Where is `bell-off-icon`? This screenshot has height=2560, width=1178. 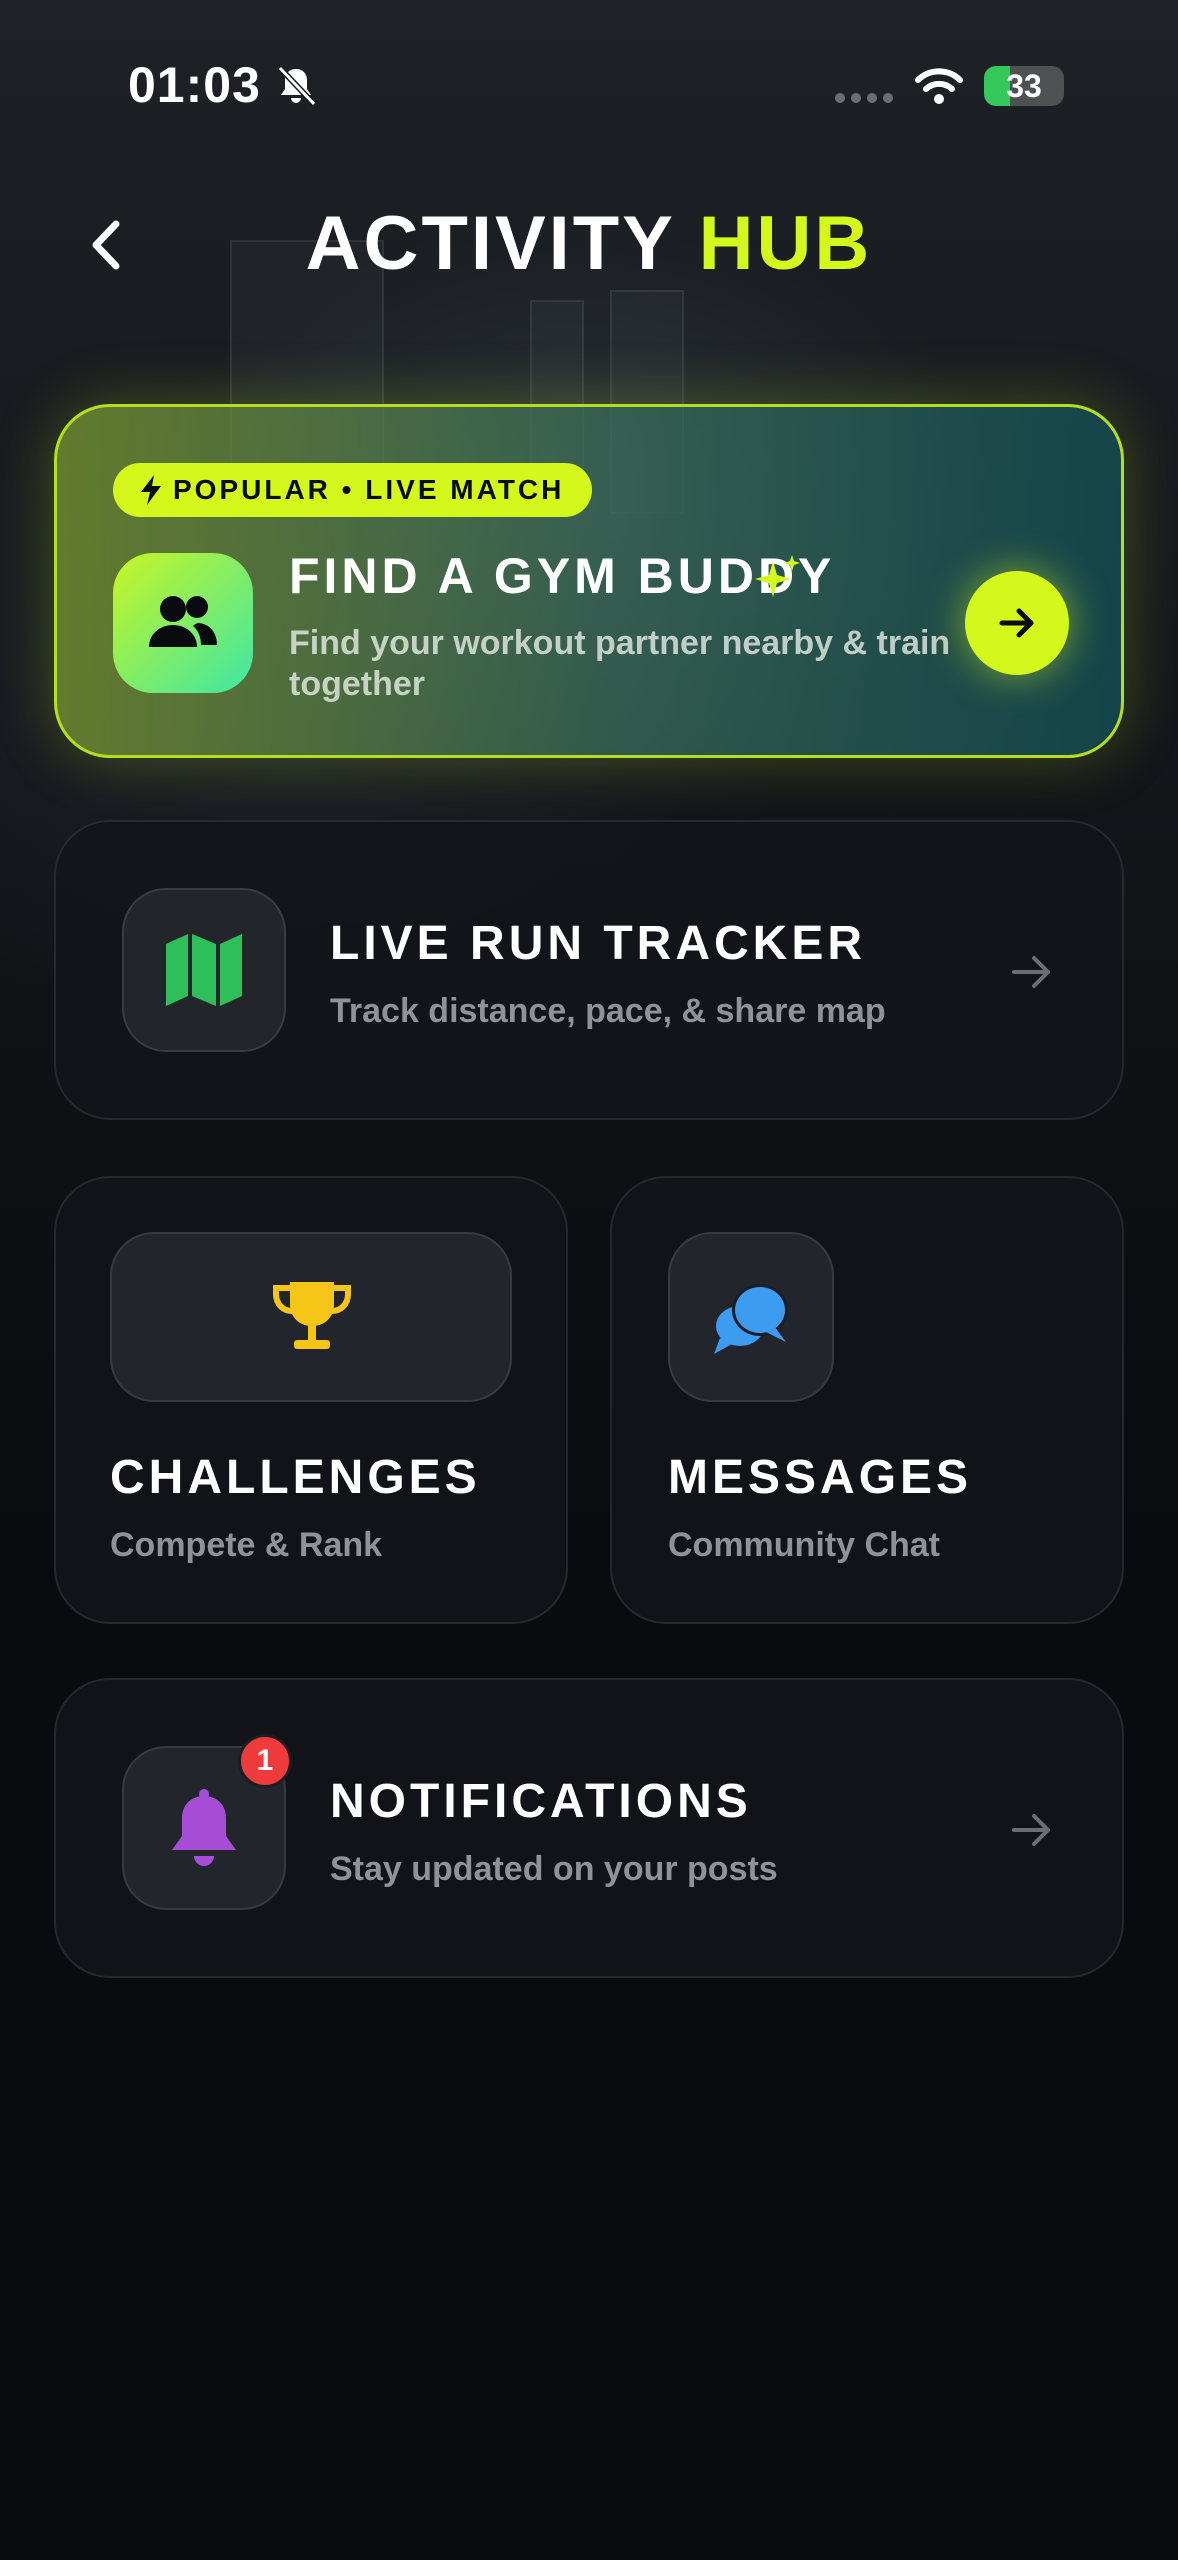 bell-off-icon is located at coordinates (297, 86).